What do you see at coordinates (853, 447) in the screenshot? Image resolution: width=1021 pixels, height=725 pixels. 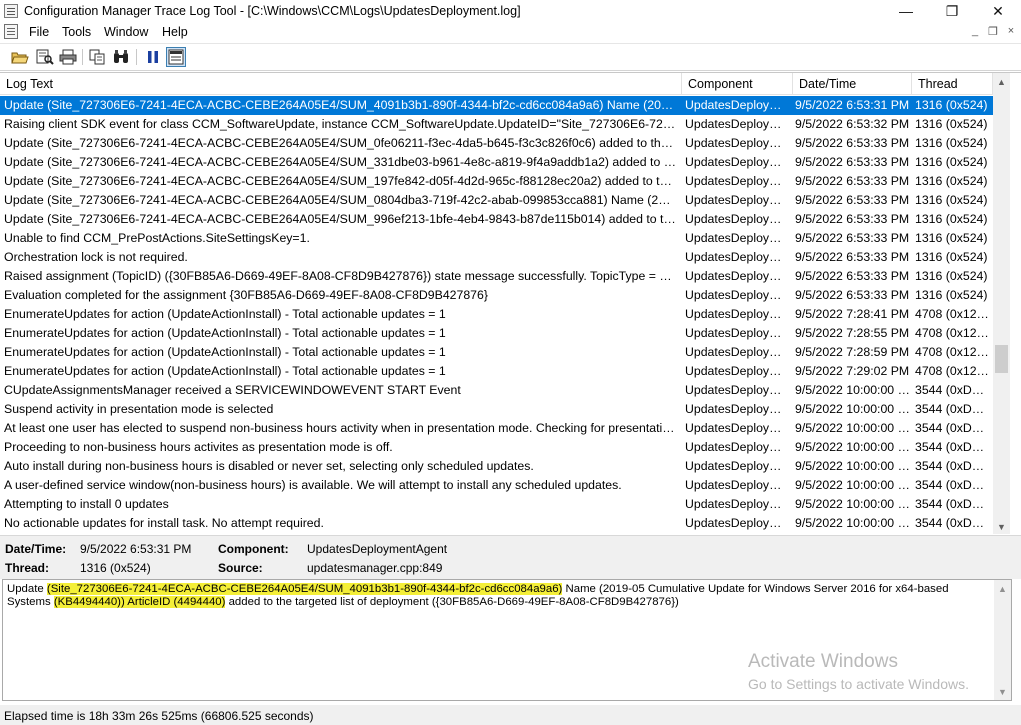 I see `cell-datetime: 9/5/2022 10:00:00 PM` at bounding box center [853, 447].